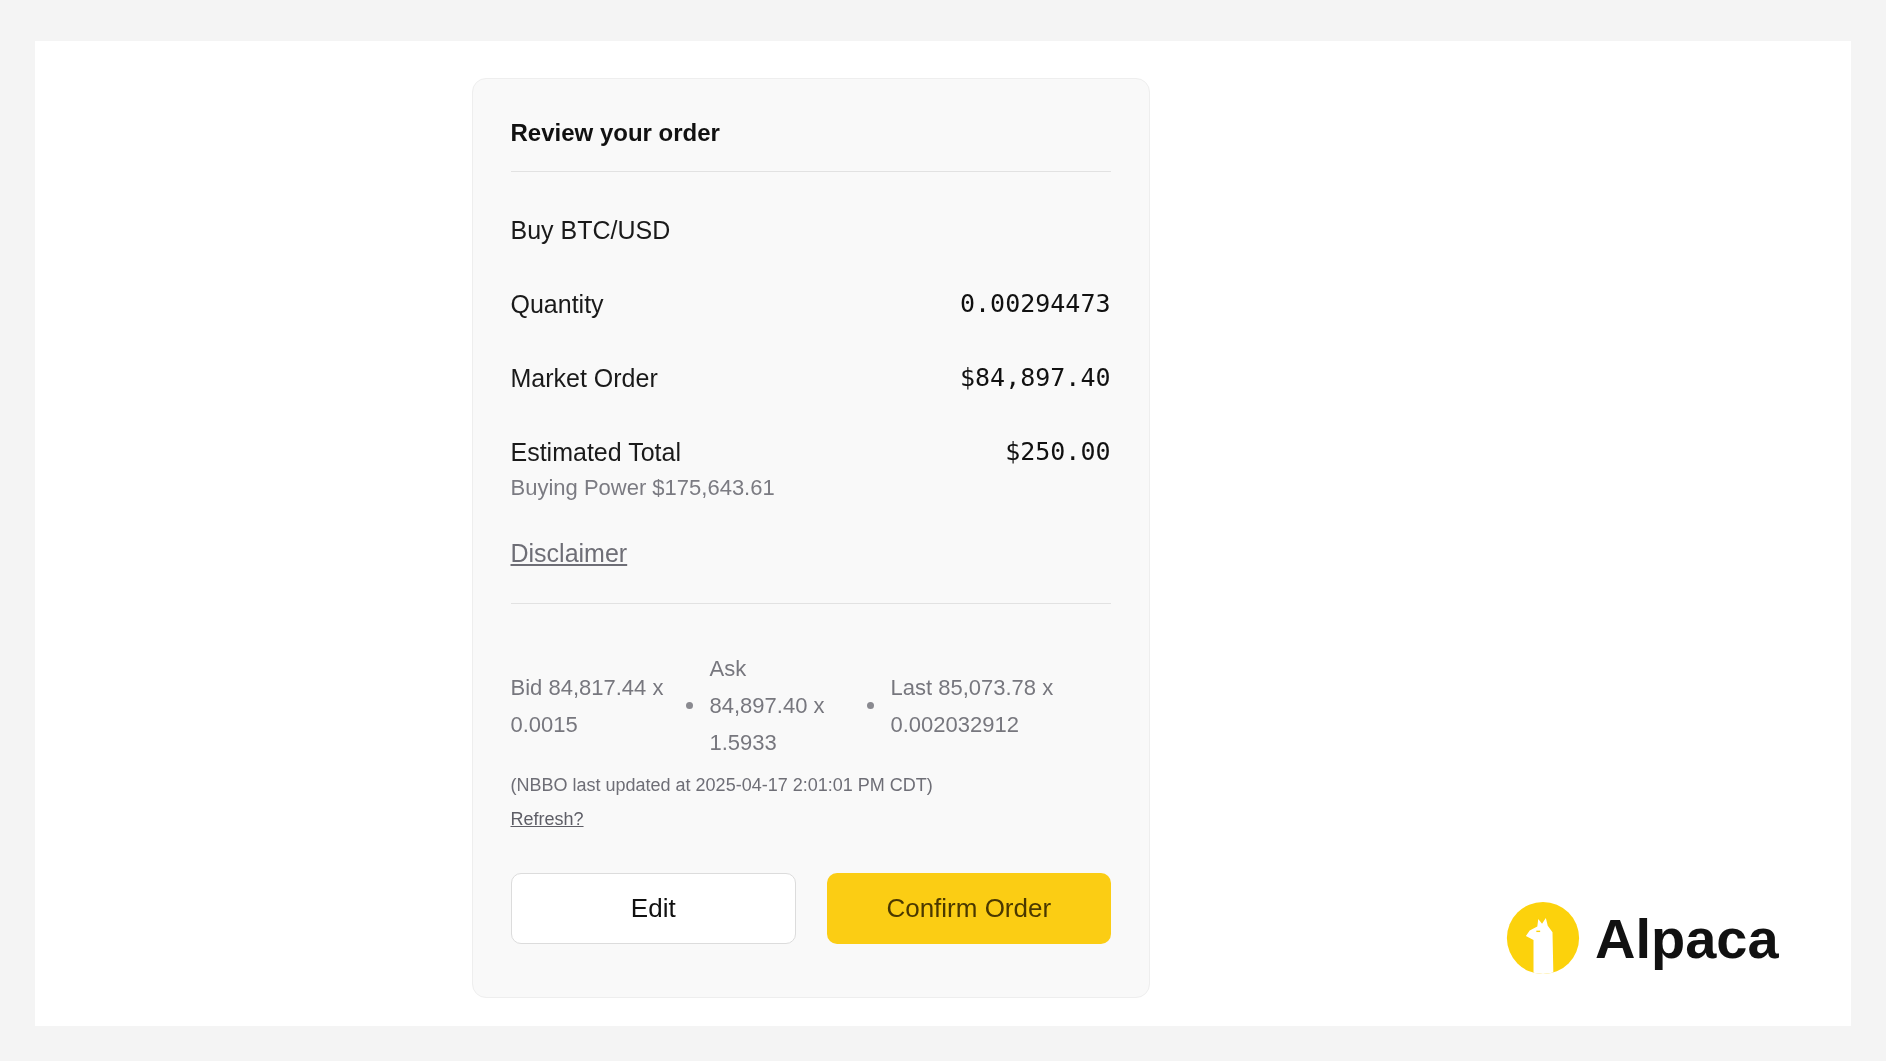 The height and width of the screenshot is (1061, 1886). Describe the element at coordinates (547, 819) in the screenshot. I see `refresh-link: Refresh?` at that location.